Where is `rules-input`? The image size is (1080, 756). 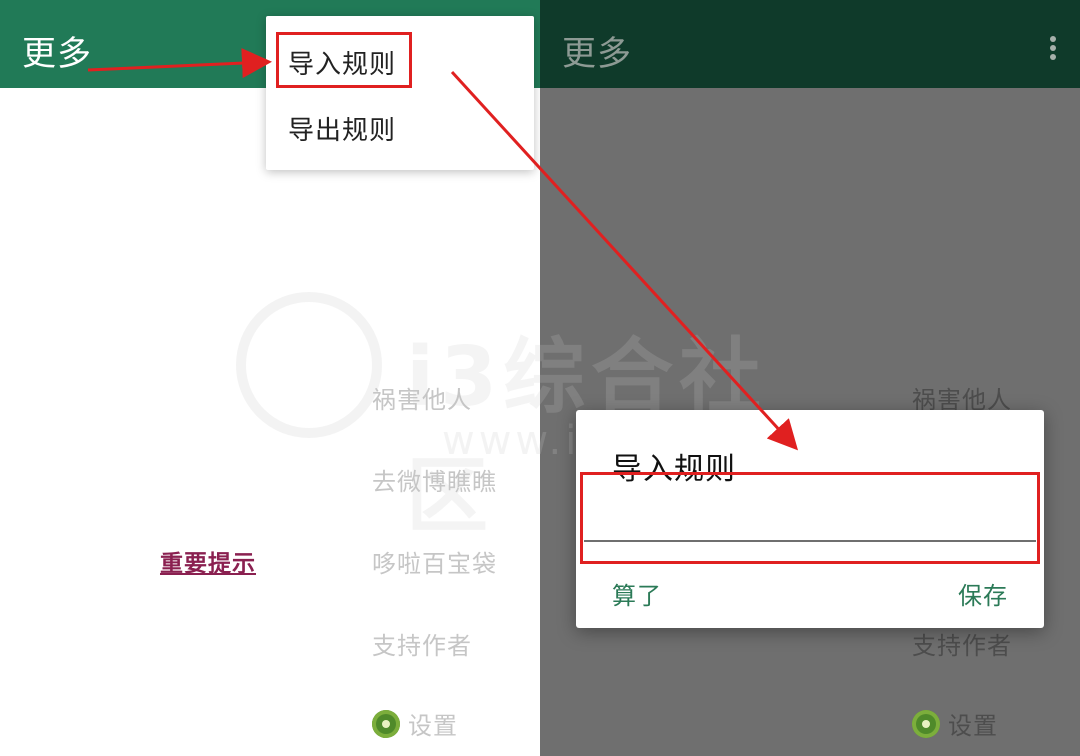
rules-input is located at coordinates (812, 513).